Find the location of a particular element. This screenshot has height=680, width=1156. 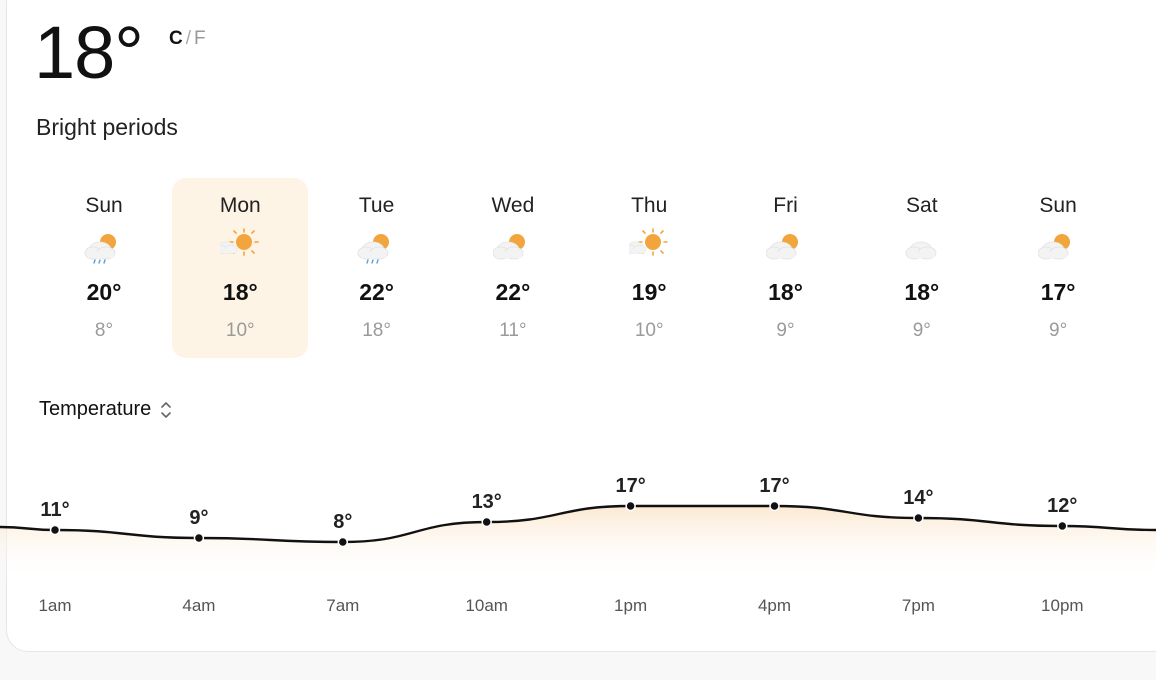

chart-data-label: 8° is located at coordinates (342, 522).